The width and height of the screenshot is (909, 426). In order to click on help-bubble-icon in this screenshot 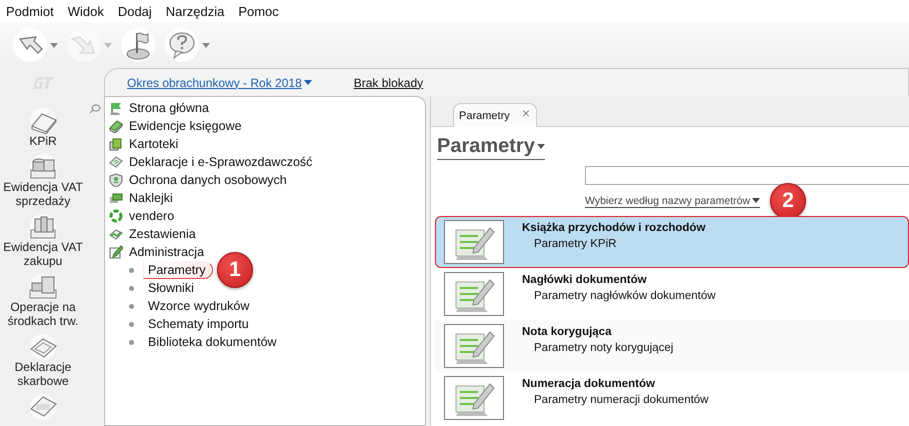, I will do `click(182, 45)`.